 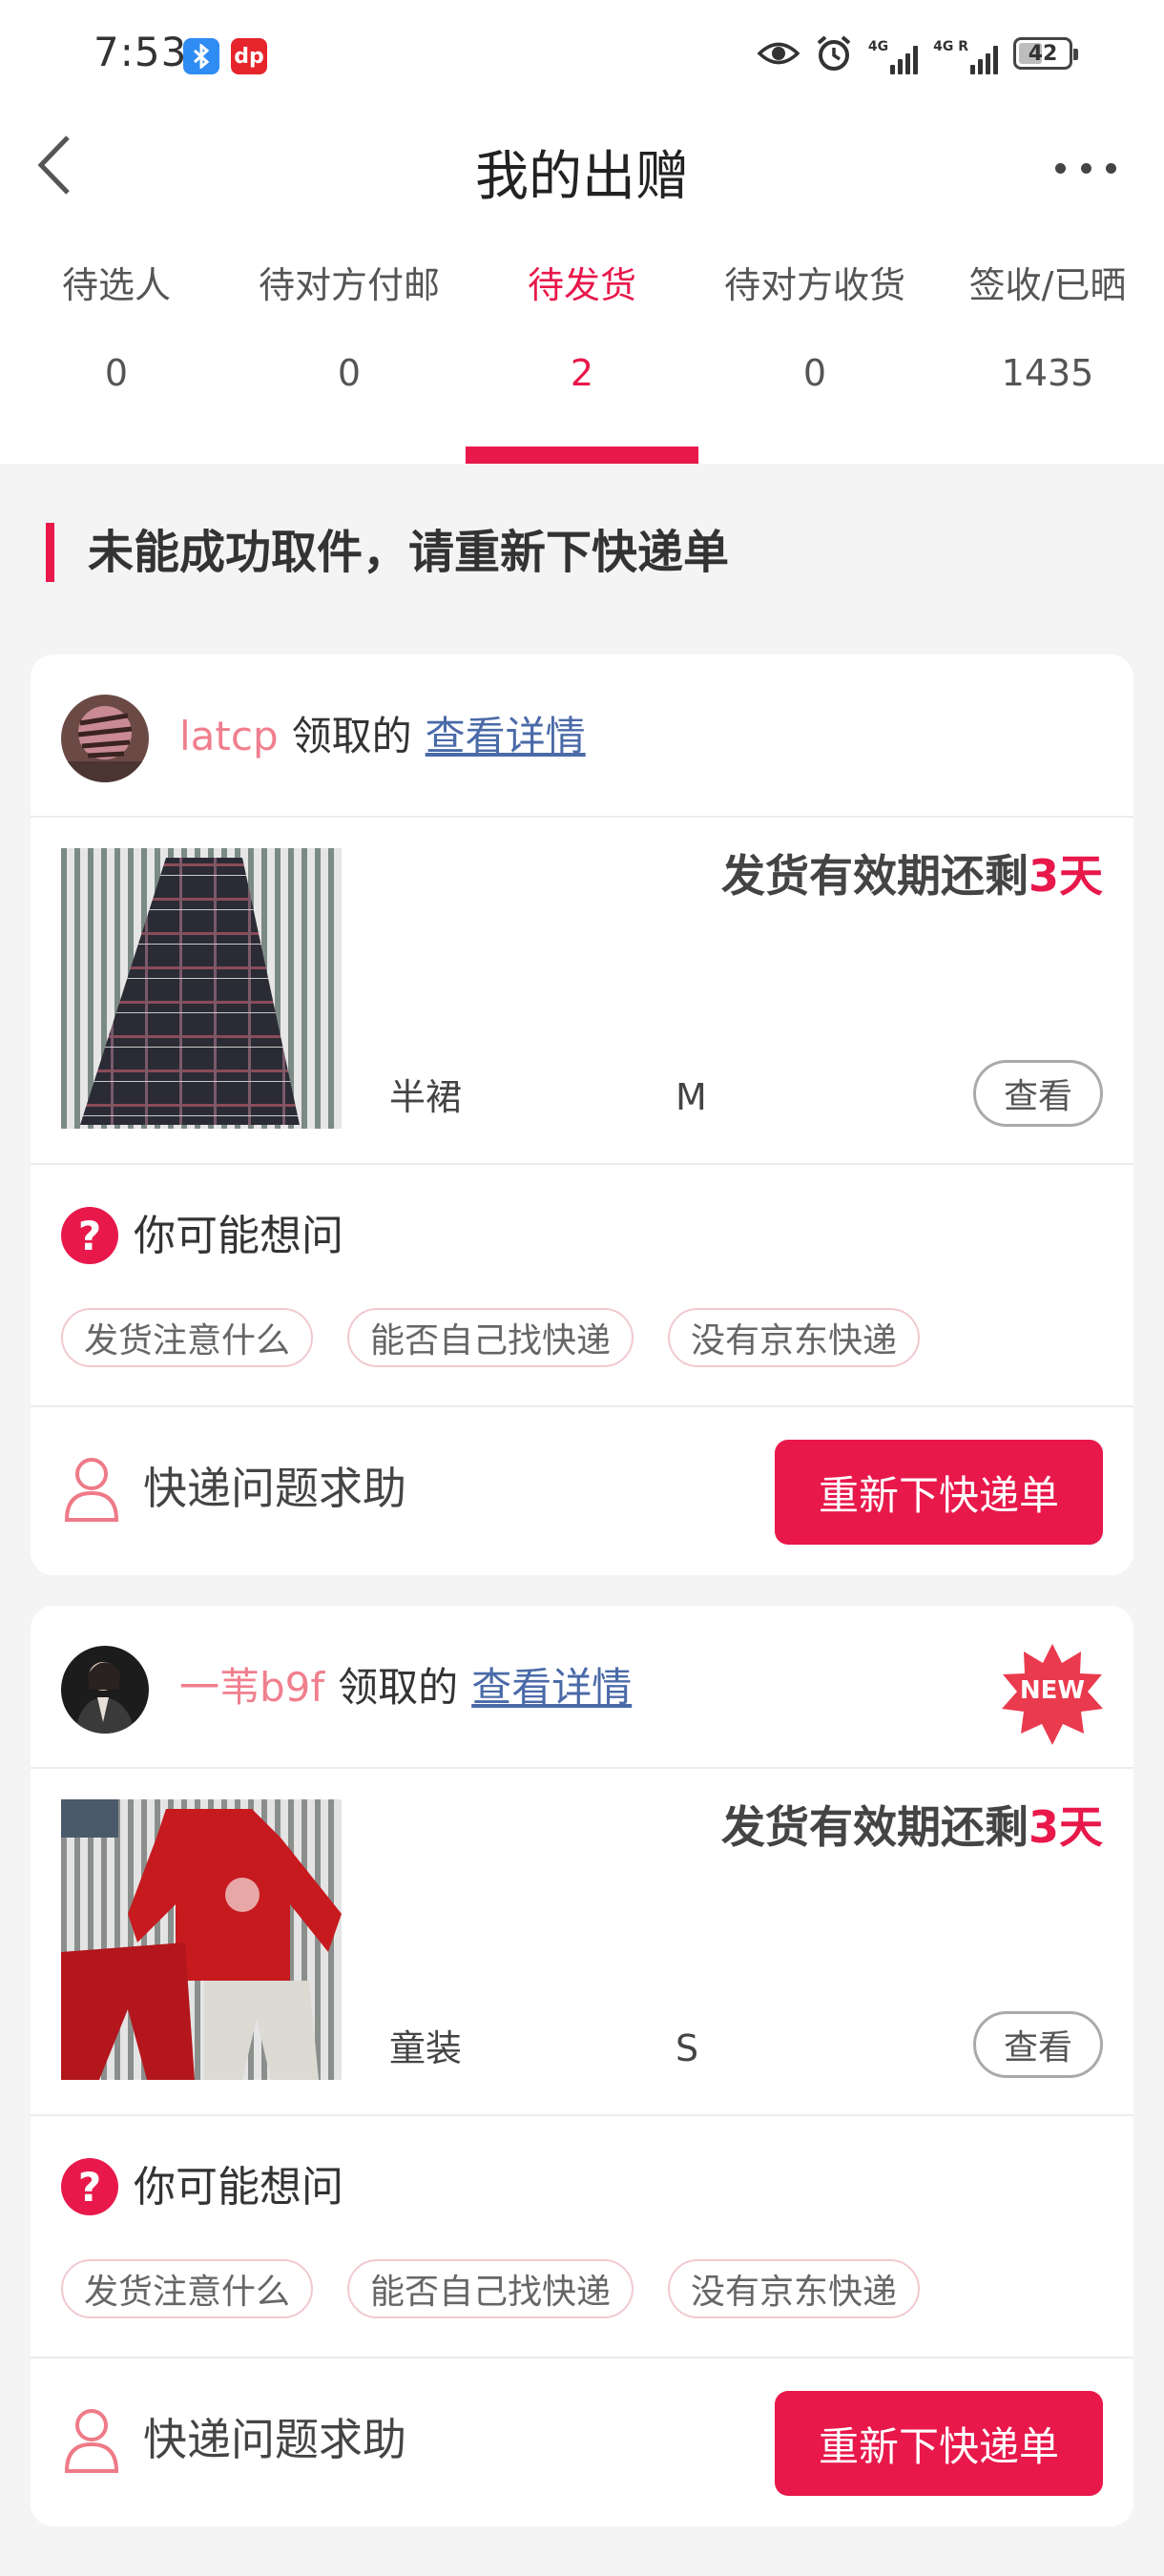 I want to click on item-size: M, so click(x=692, y=1097).